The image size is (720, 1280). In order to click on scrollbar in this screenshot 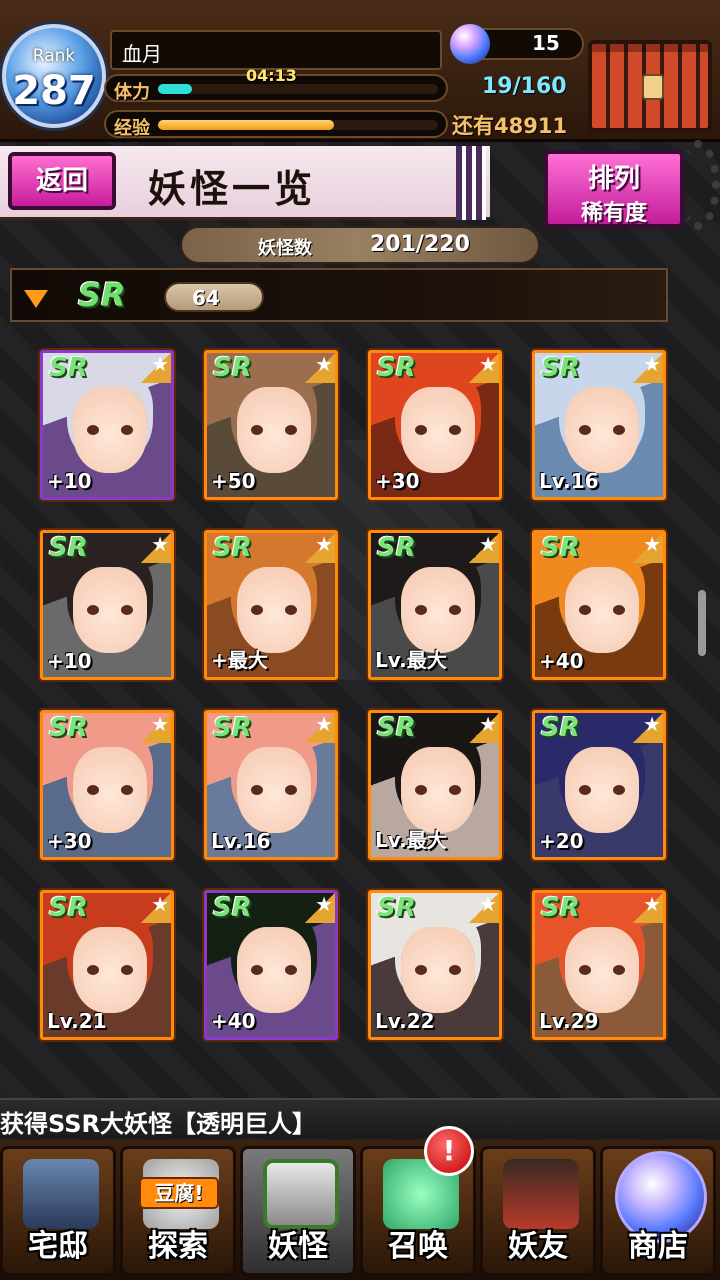, I will do `click(701, 710)`.